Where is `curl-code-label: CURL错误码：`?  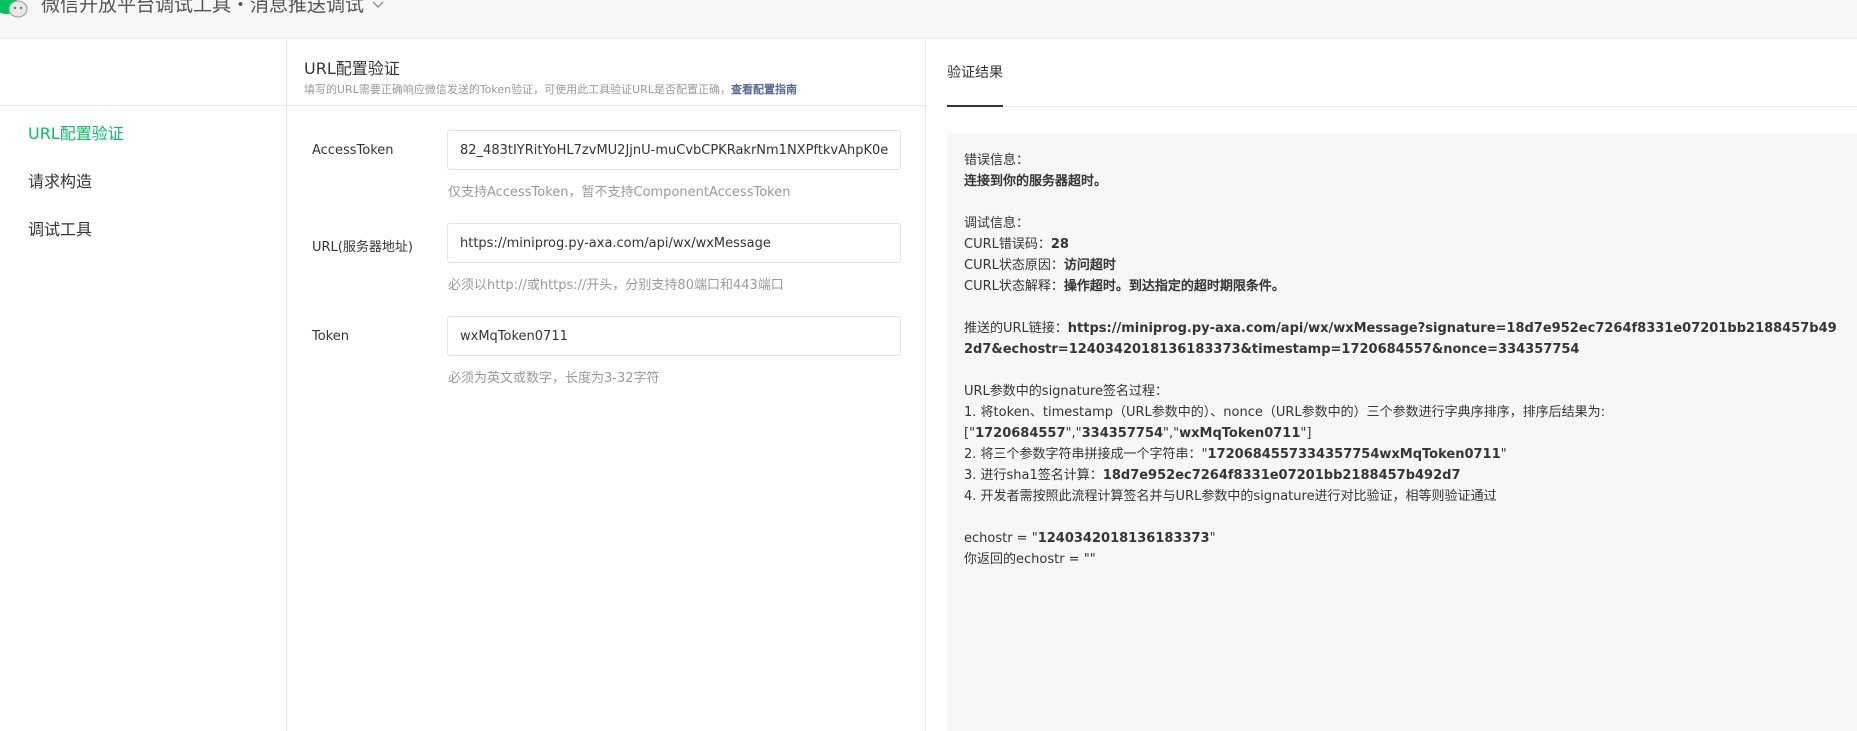 curl-code-label: CURL错误码： is located at coordinates (1007, 244).